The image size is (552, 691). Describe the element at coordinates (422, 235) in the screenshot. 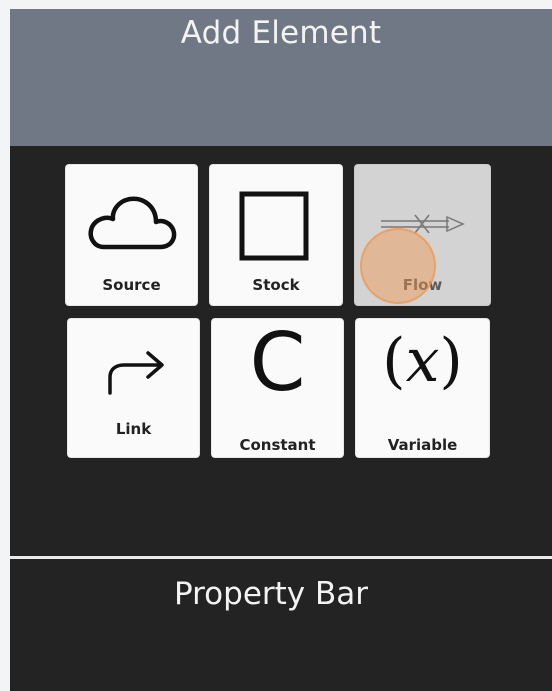

I see `flow-button: Flow` at that location.